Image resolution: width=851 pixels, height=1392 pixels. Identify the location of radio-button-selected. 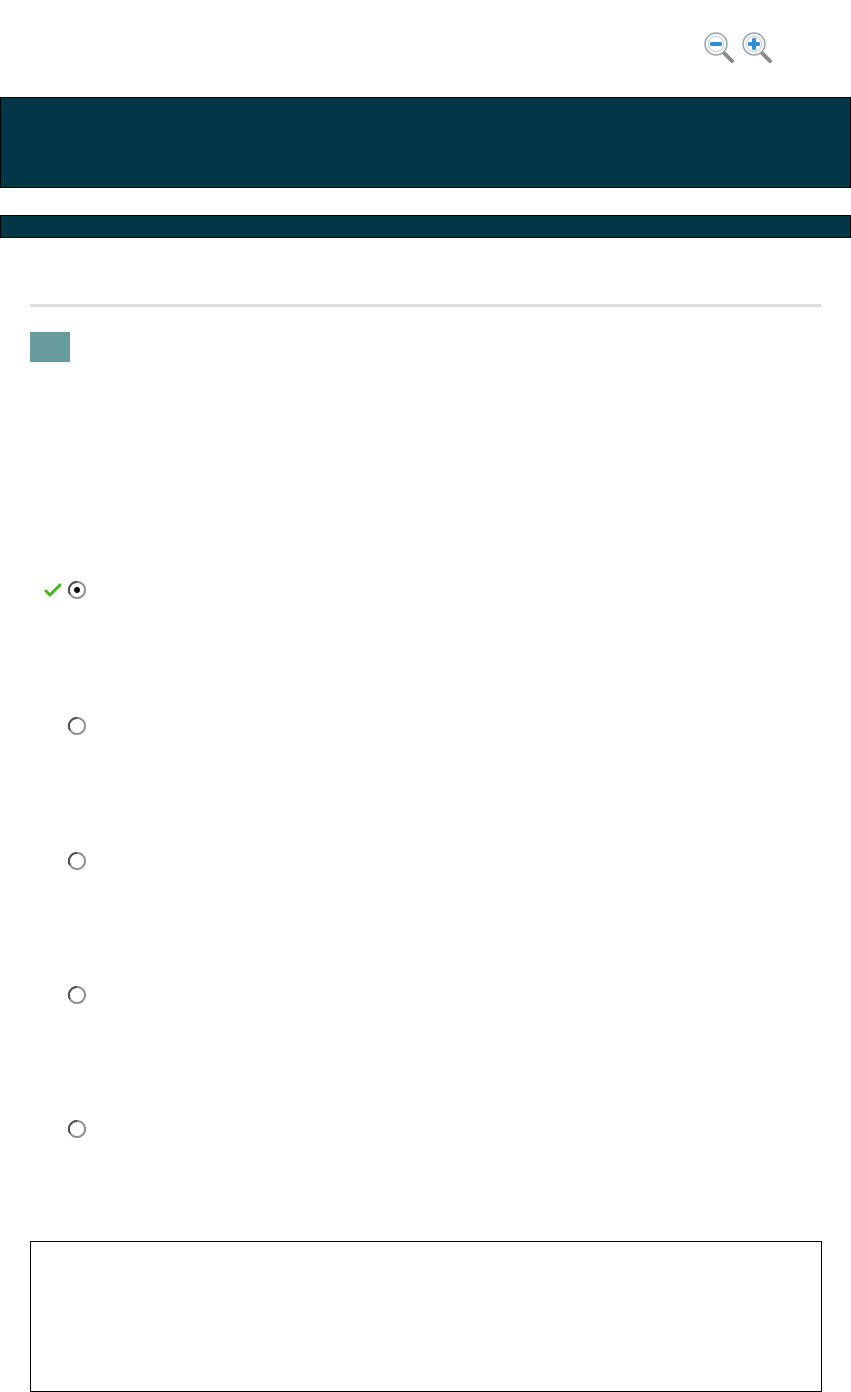
(77, 590).